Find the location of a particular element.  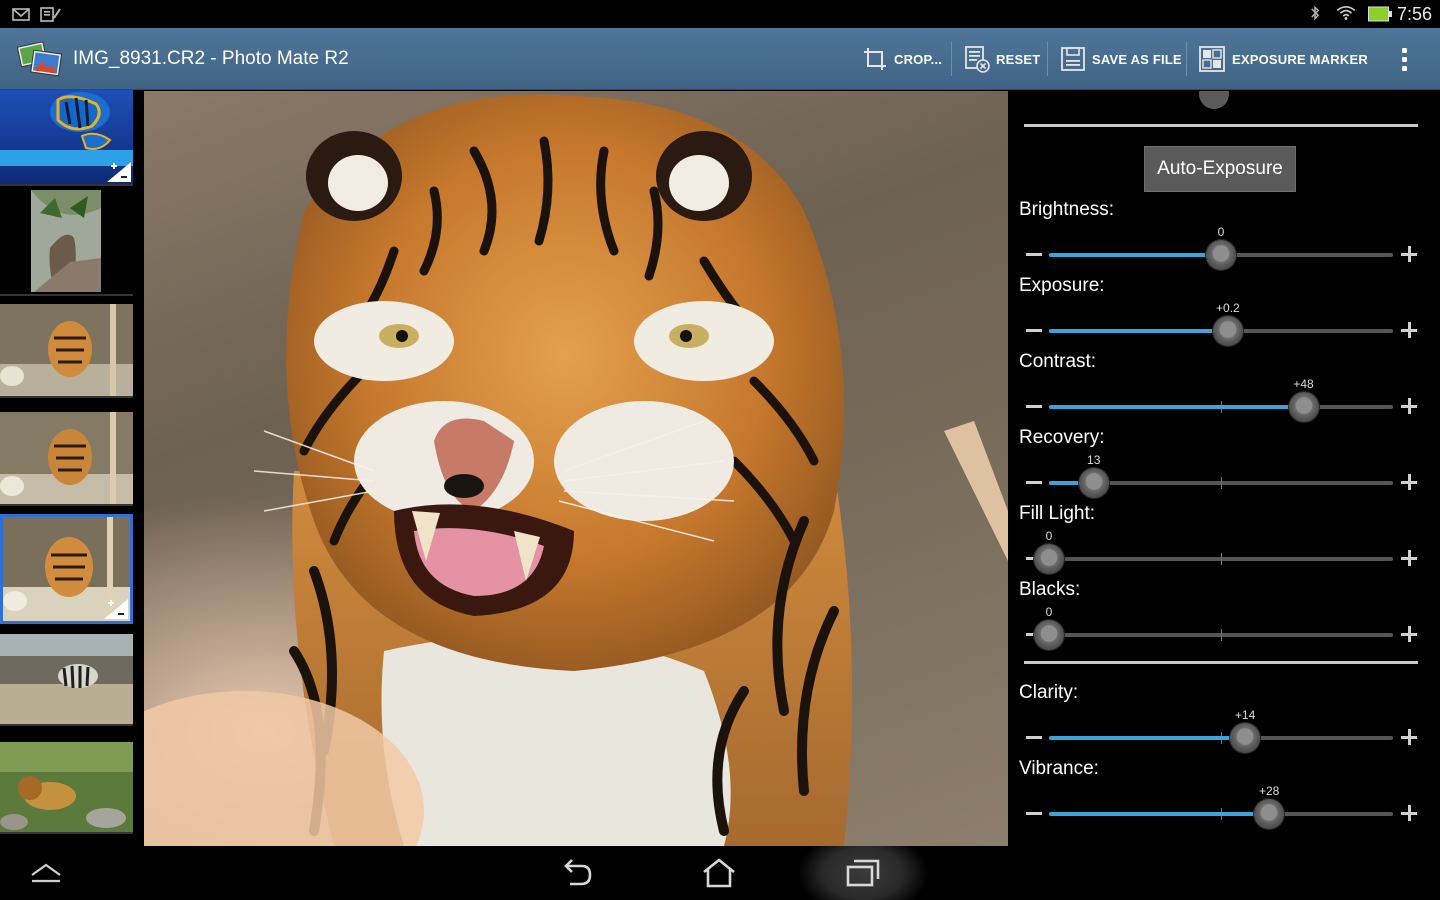

home-icon is located at coordinates (719, 873).